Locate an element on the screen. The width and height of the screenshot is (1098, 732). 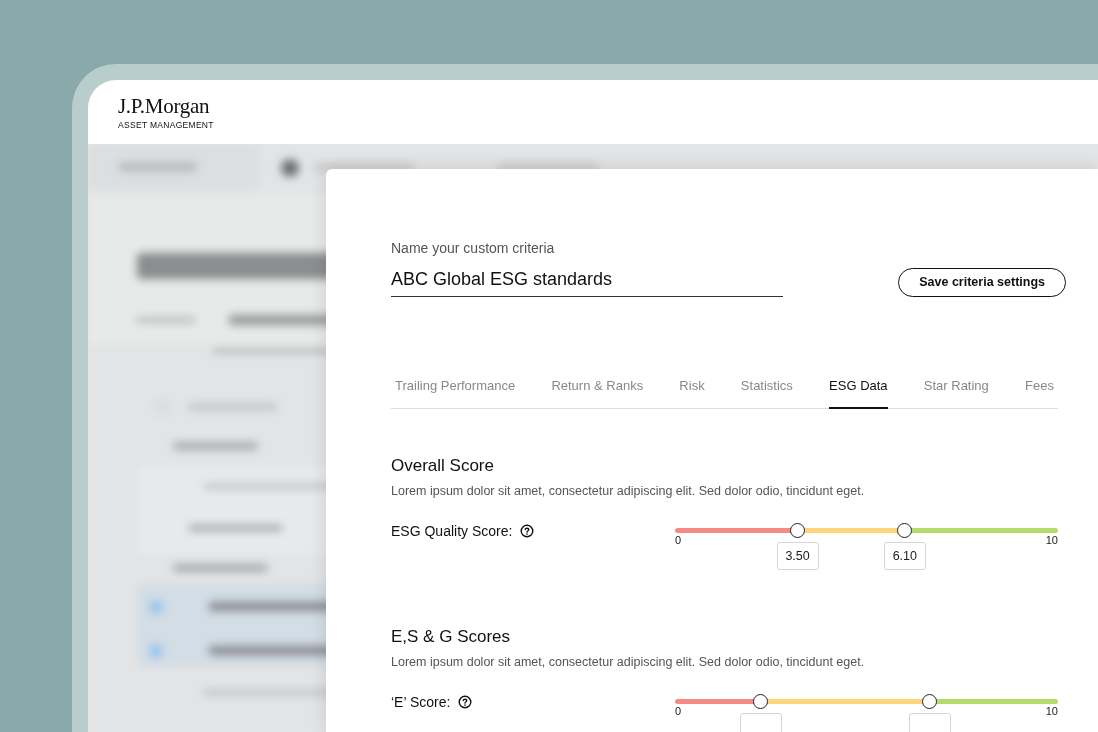
section-title: E,S & G Scores is located at coordinates (451, 636).